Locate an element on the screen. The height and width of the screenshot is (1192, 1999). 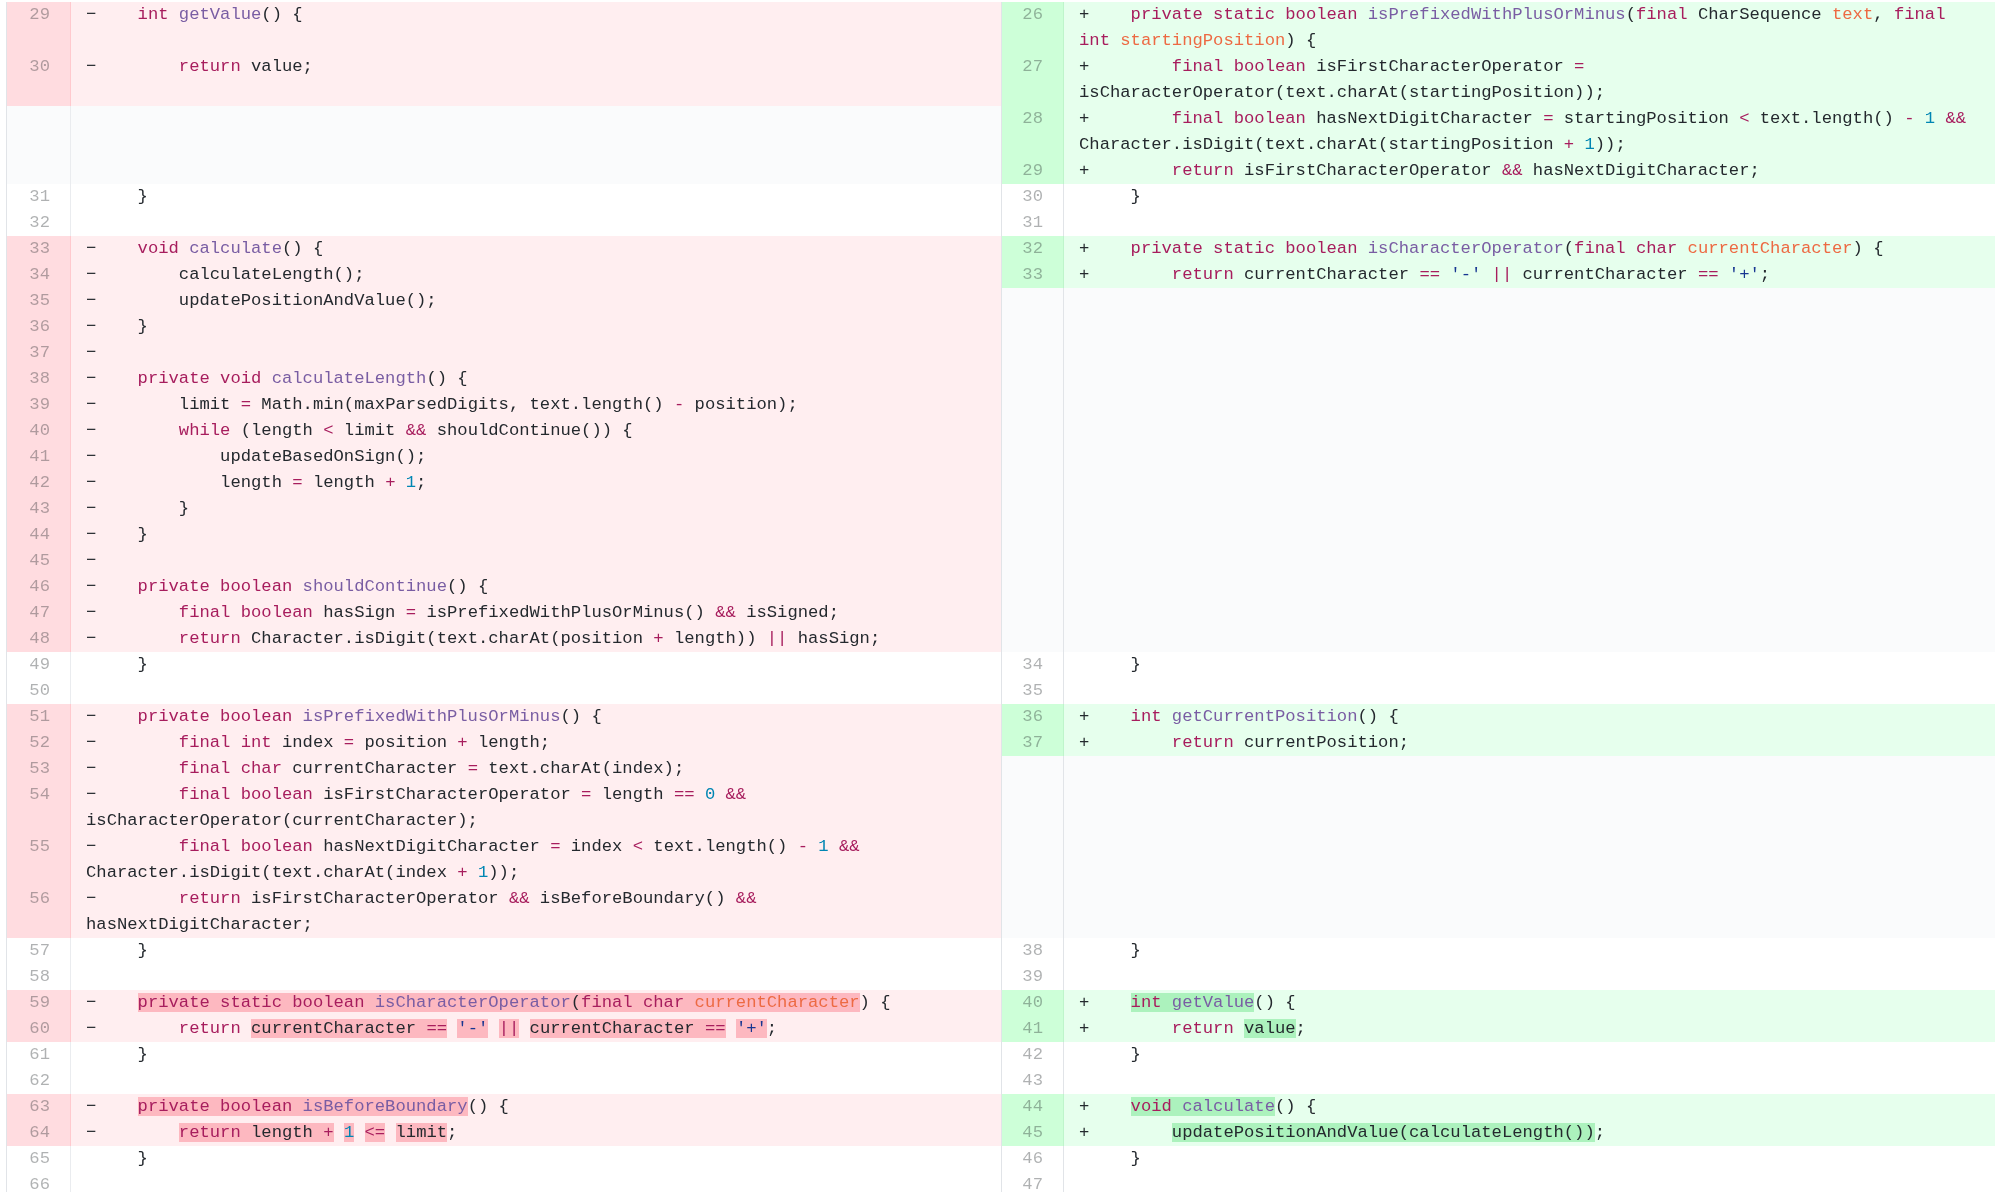
line-number: 30 is located at coordinates (39, 80).